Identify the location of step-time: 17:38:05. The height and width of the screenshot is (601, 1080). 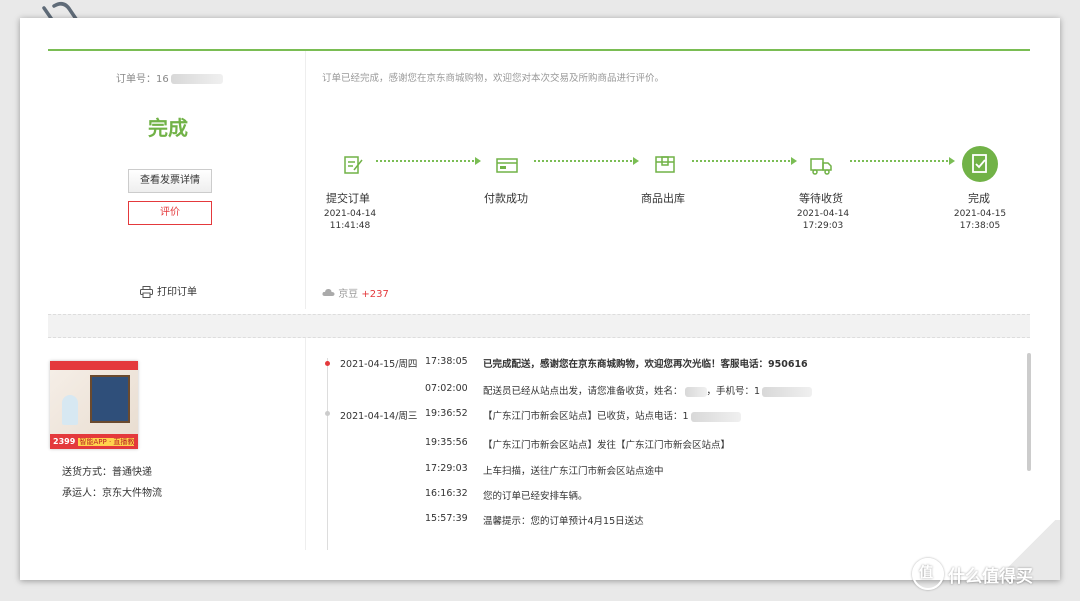
(980, 226).